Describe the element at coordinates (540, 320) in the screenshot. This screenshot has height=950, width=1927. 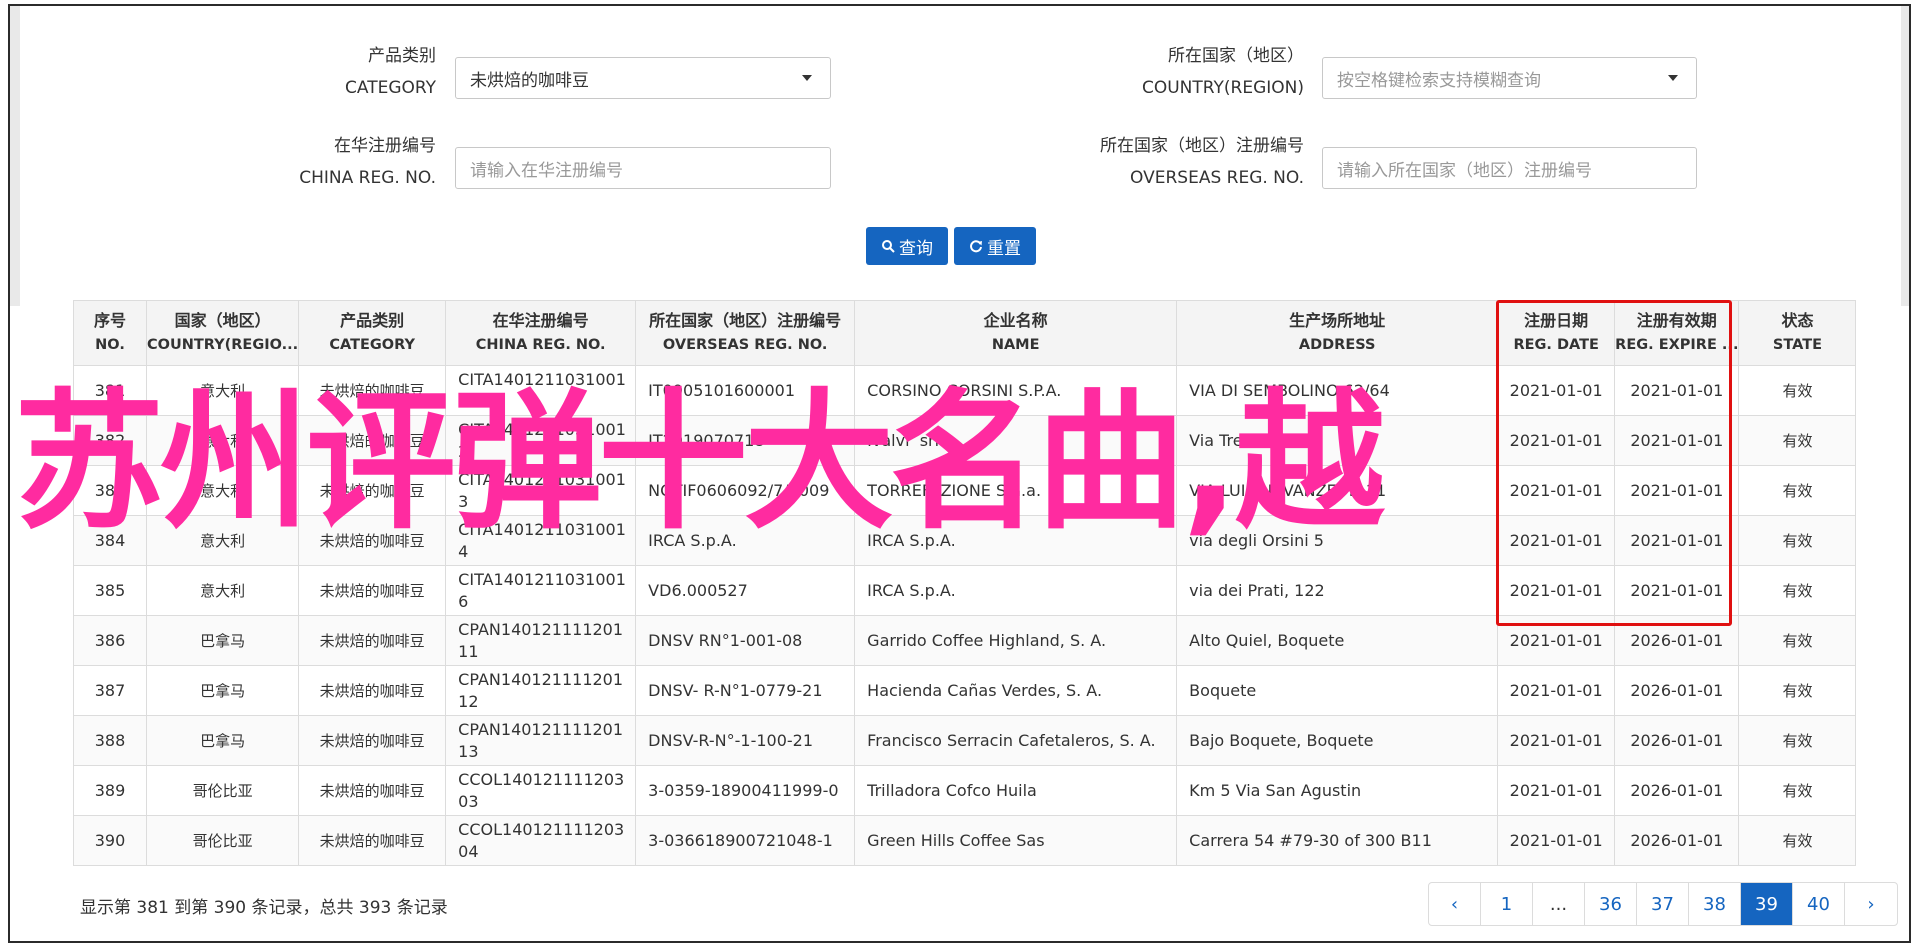
I see `header-china-reg-zh: 在华注册编号` at that location.